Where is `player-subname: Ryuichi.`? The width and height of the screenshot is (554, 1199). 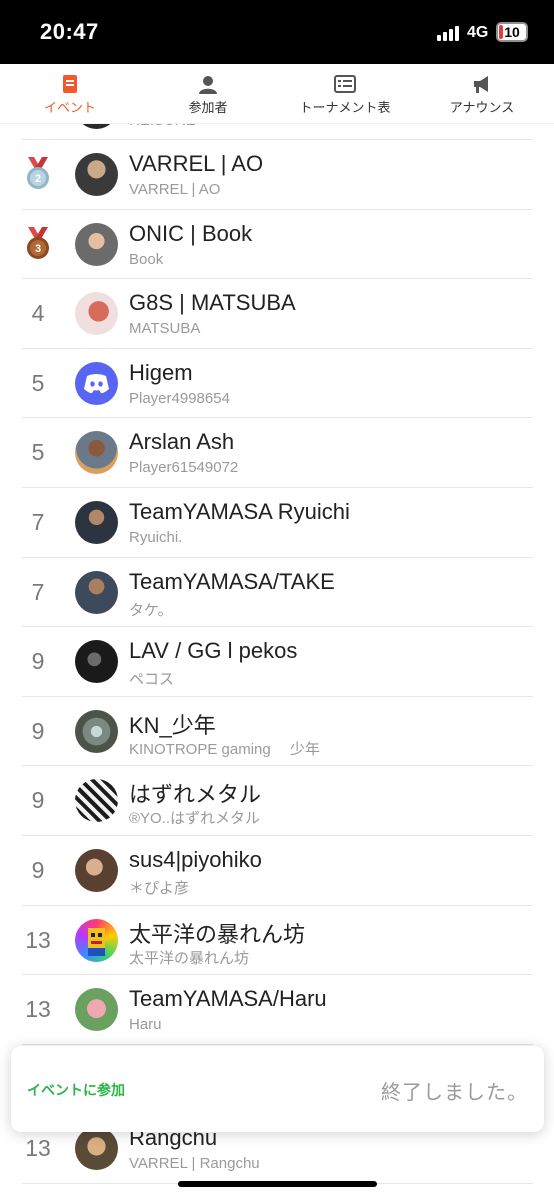
player-subname: Ryuichi. is located at coordinates (156, 537).